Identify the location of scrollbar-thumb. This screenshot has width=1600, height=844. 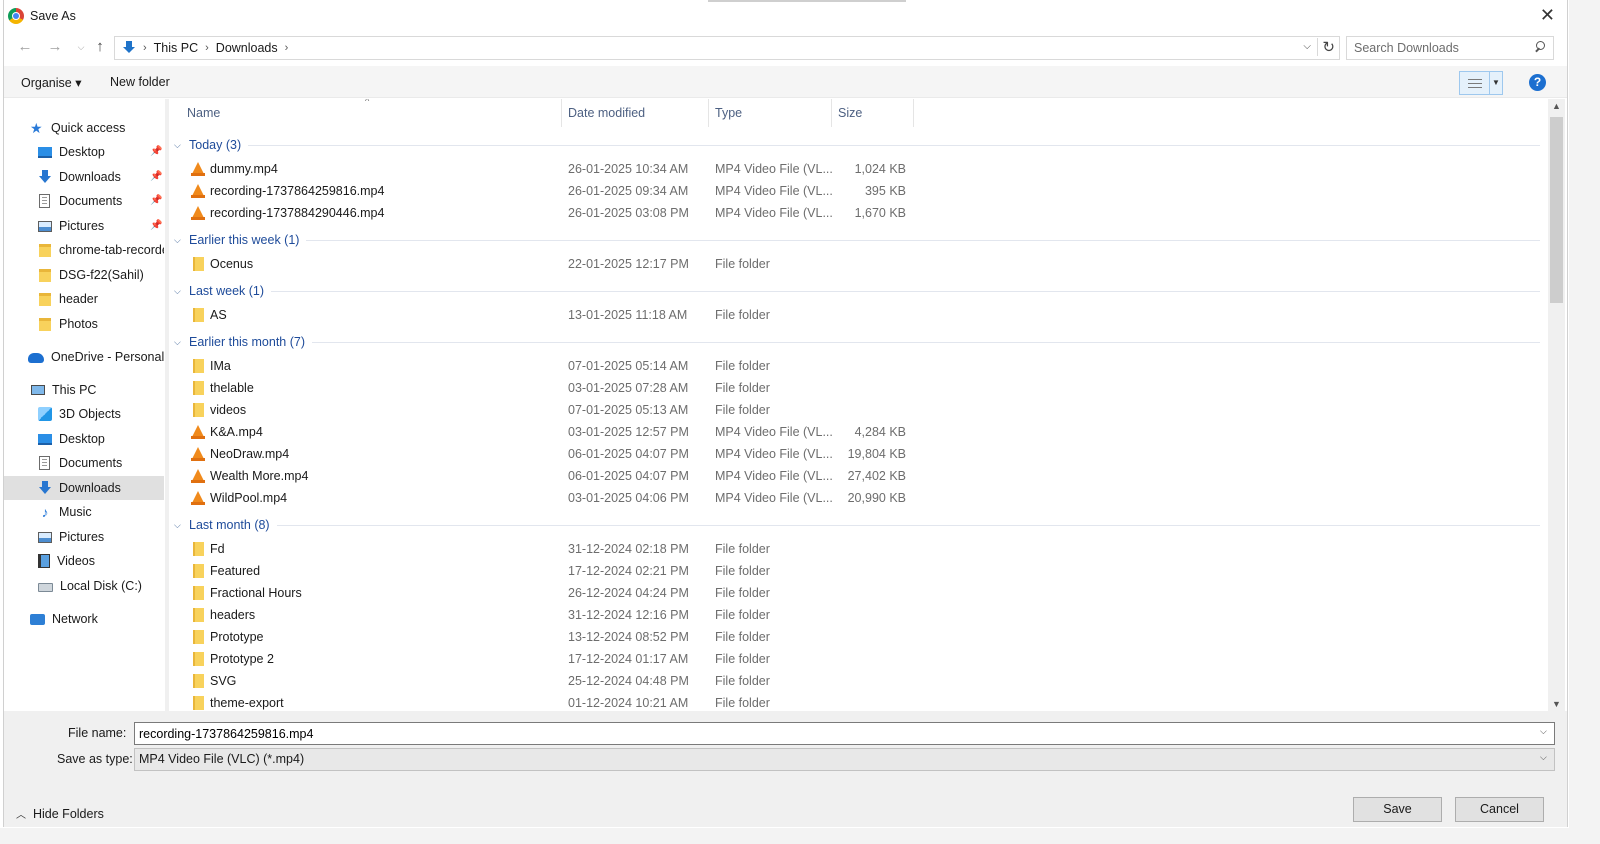
(1556, 210).